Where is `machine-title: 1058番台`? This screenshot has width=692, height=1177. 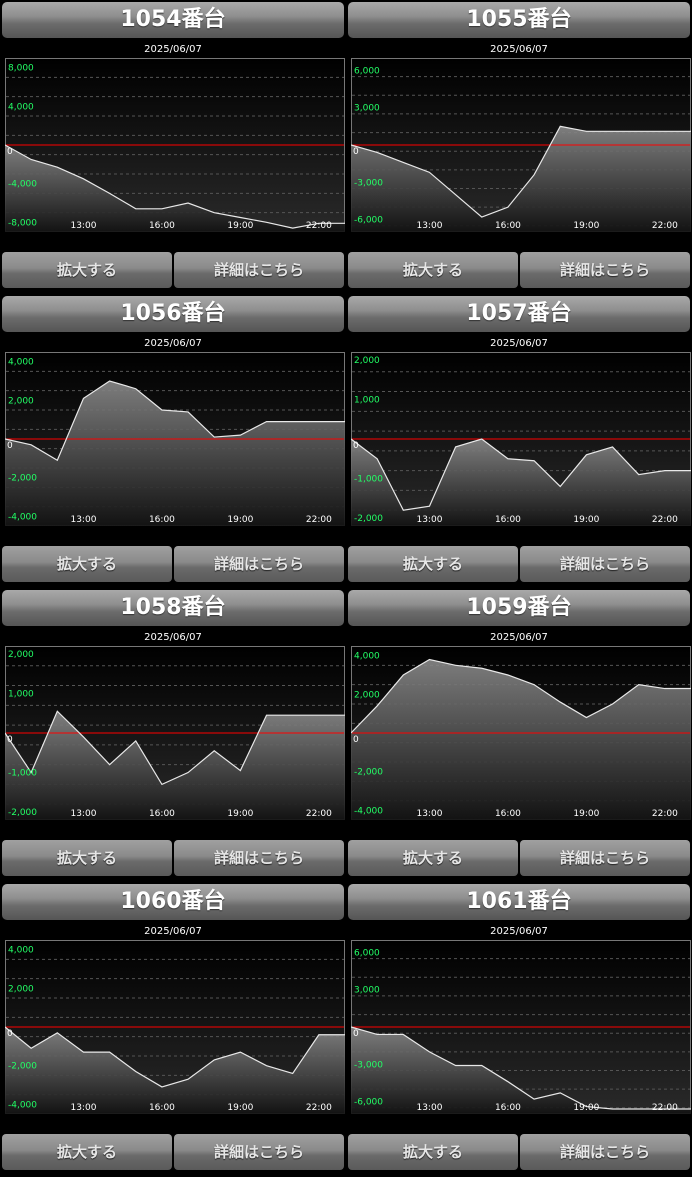 machine-title: 1058番台 is located at coordinates (173, 608).